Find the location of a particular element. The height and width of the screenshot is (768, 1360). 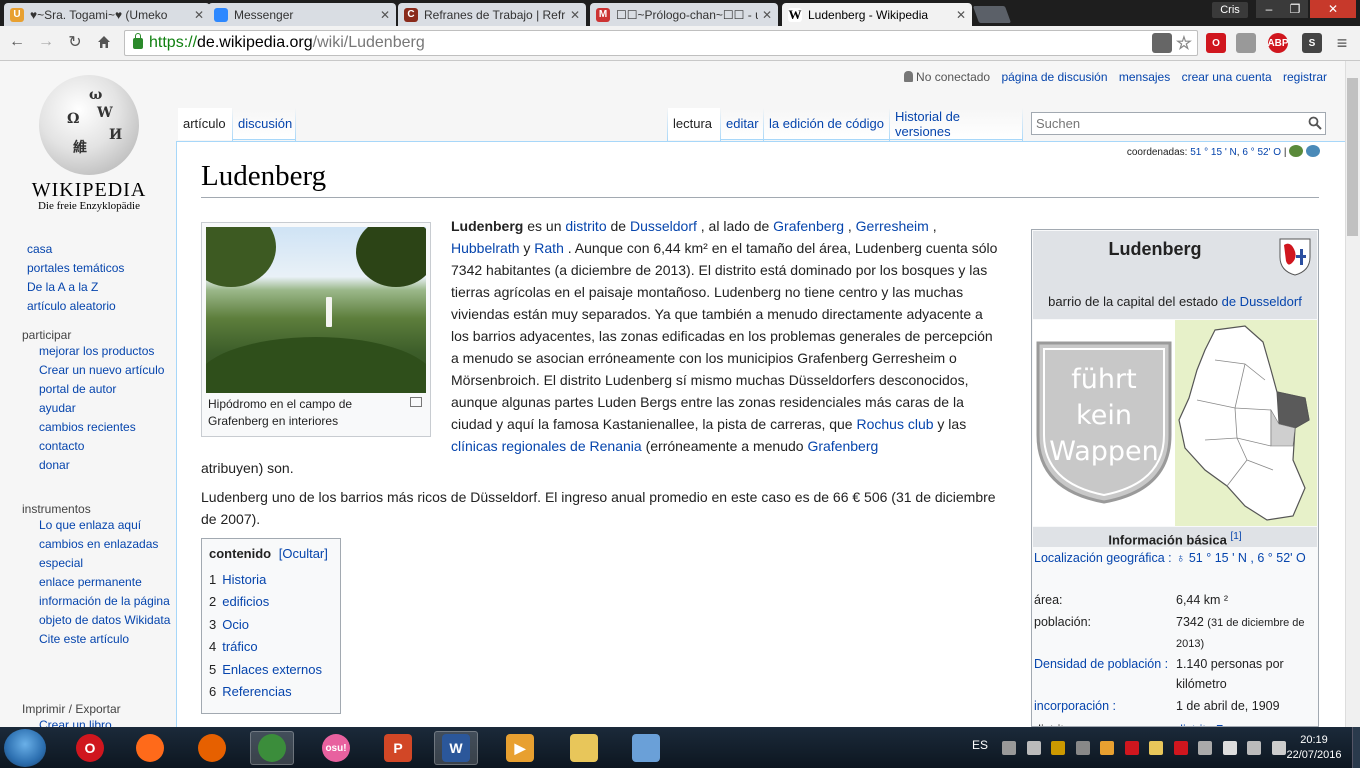

scrollbar-thumb is located at coordinates (1352, 157).